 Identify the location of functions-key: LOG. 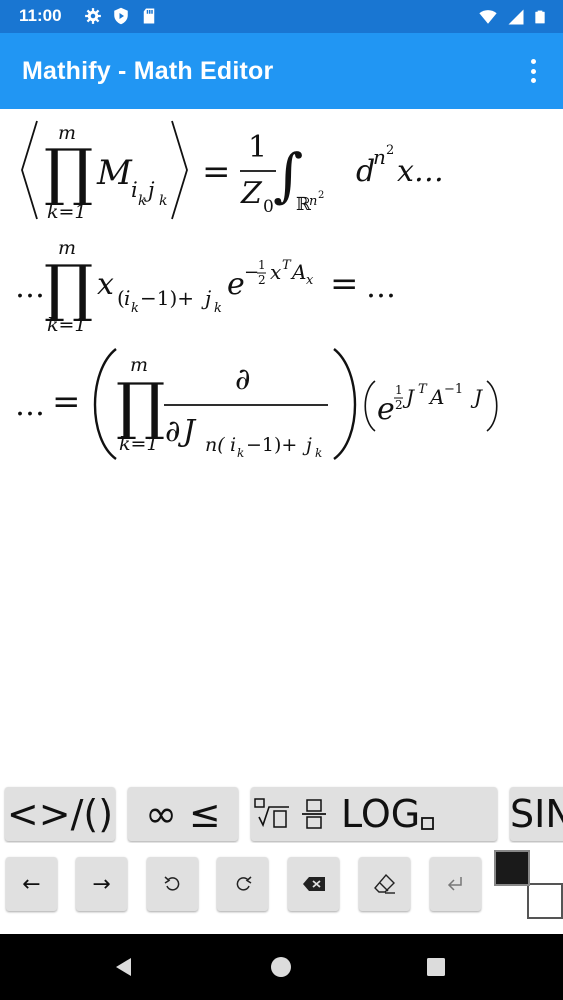
(374, 814).